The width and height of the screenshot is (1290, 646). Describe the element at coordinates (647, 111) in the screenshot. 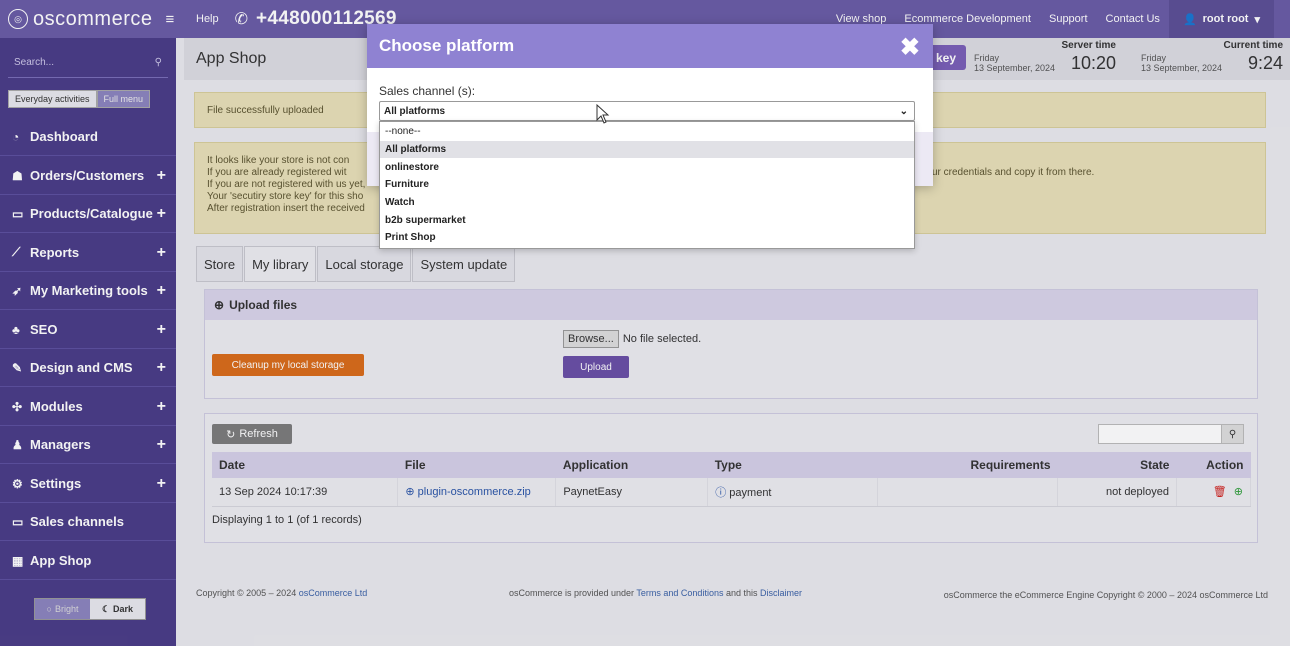

I see `sales-channel-select: All platforms ⌄` at that location.